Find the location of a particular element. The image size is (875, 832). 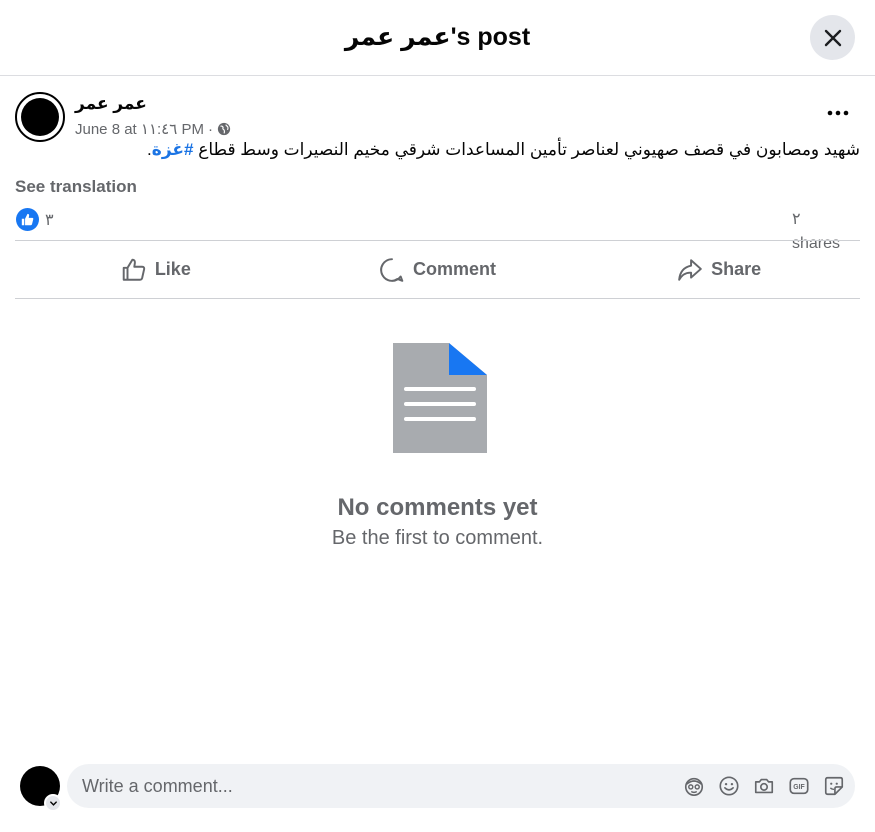

see-translation-link: See translation is located at coordinates (76, 187).